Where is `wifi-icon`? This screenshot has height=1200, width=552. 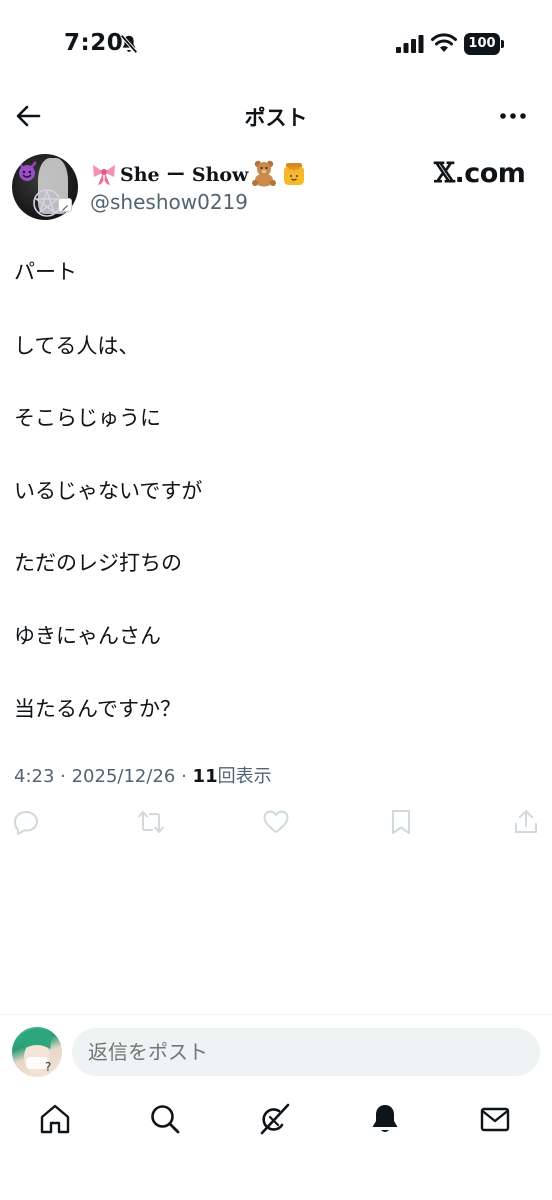 wifi-icon is located at coordinates (444, 42).